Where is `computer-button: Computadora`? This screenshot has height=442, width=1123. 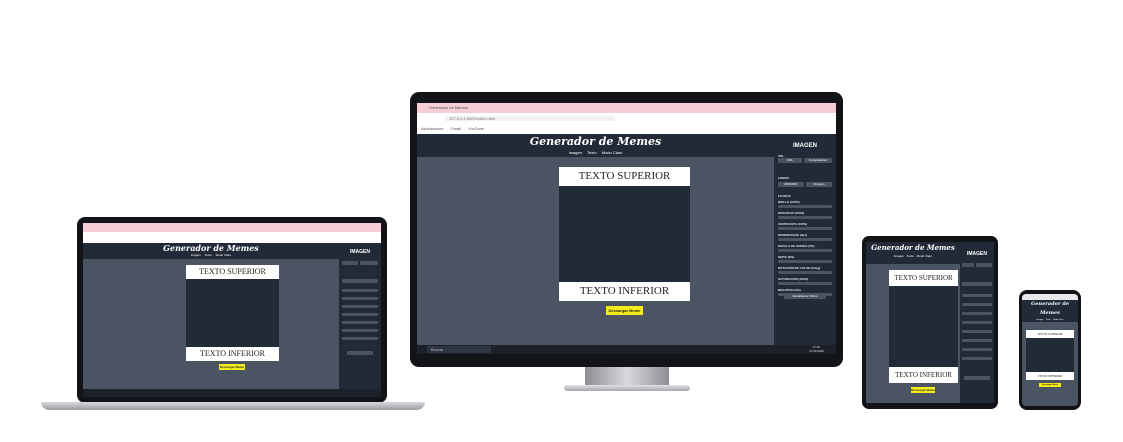
computer-button: Computadora is located at coordinates (818, 160).